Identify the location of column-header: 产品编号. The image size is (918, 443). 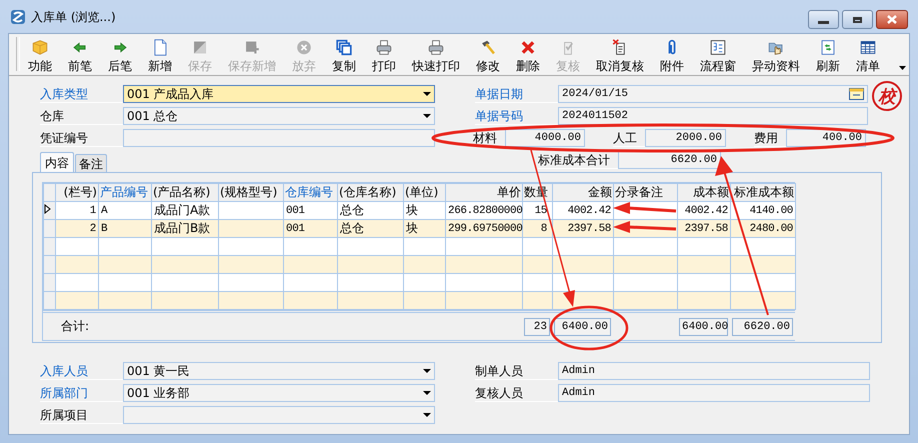
(125, 193).